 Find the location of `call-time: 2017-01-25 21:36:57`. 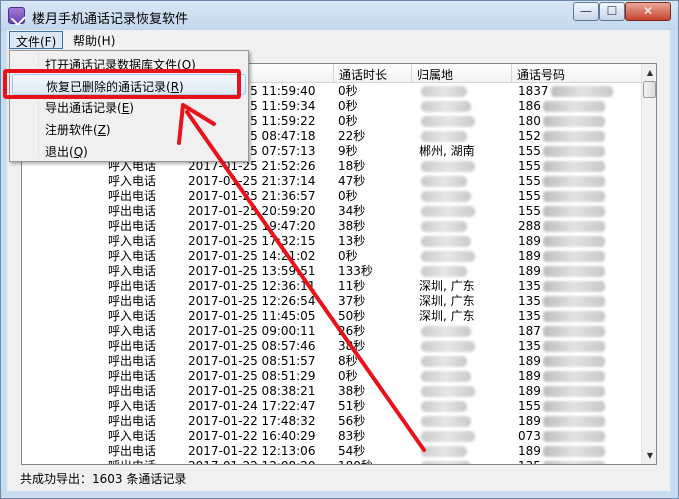

call-time: 2017-01-25 21:36:57 is located at coordinates (252, 196).